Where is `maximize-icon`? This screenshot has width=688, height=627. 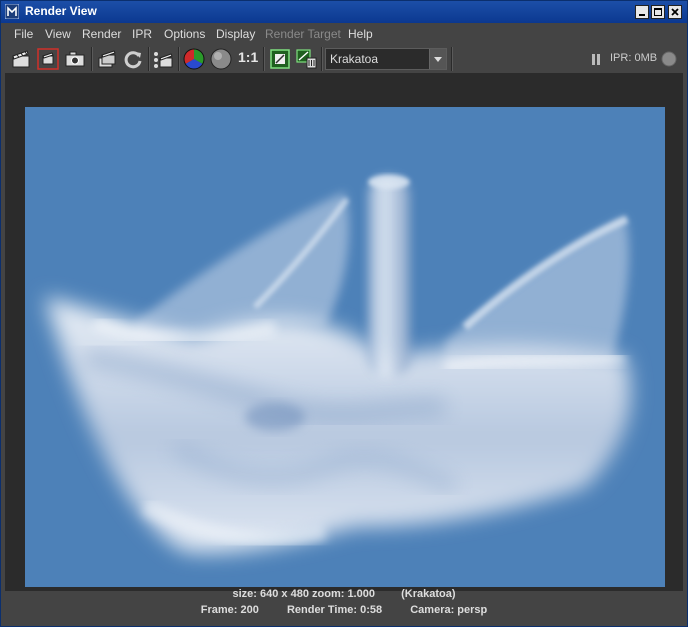 maximize-icon is located at coordinates (658, 12).